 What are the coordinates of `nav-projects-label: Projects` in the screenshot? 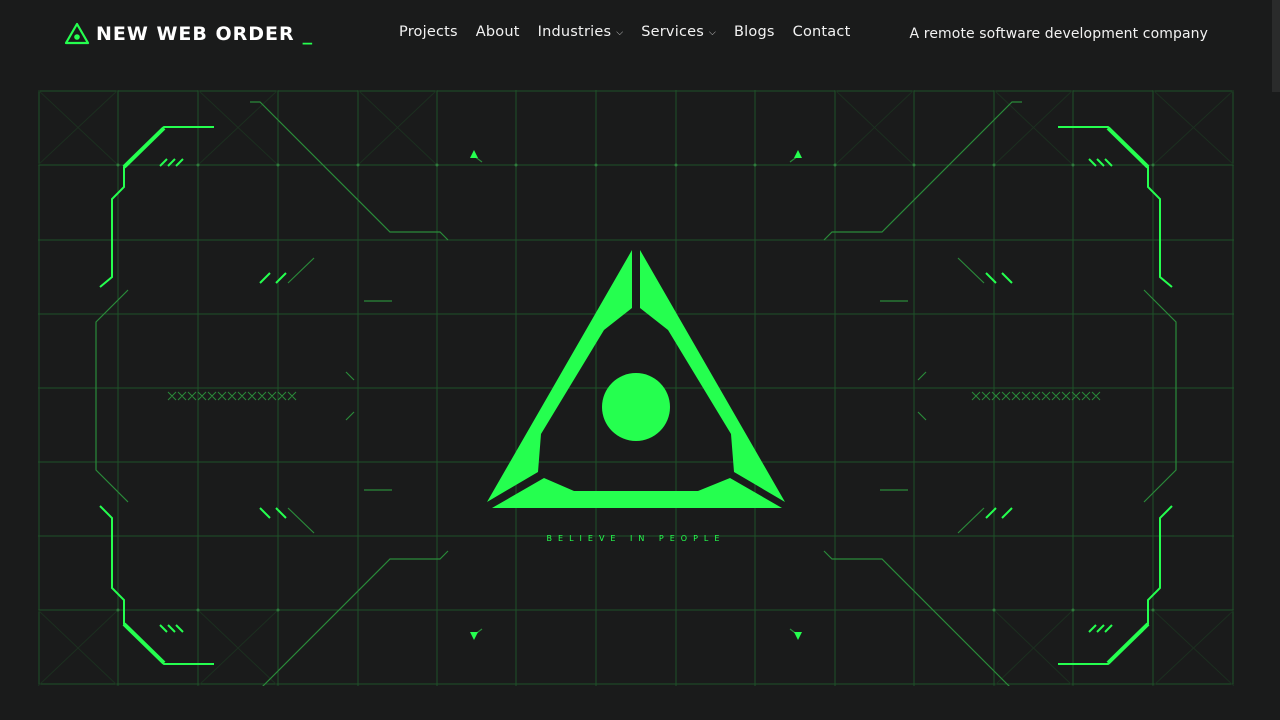 It's located at (428, 32).